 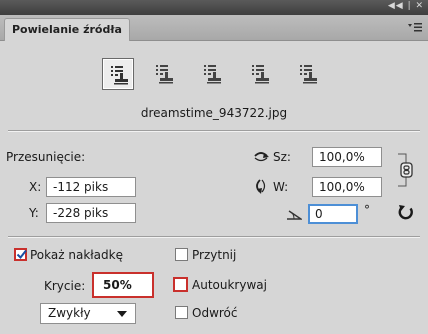 I want to click on width-field: 100,0%, so click(x=347, y=157).